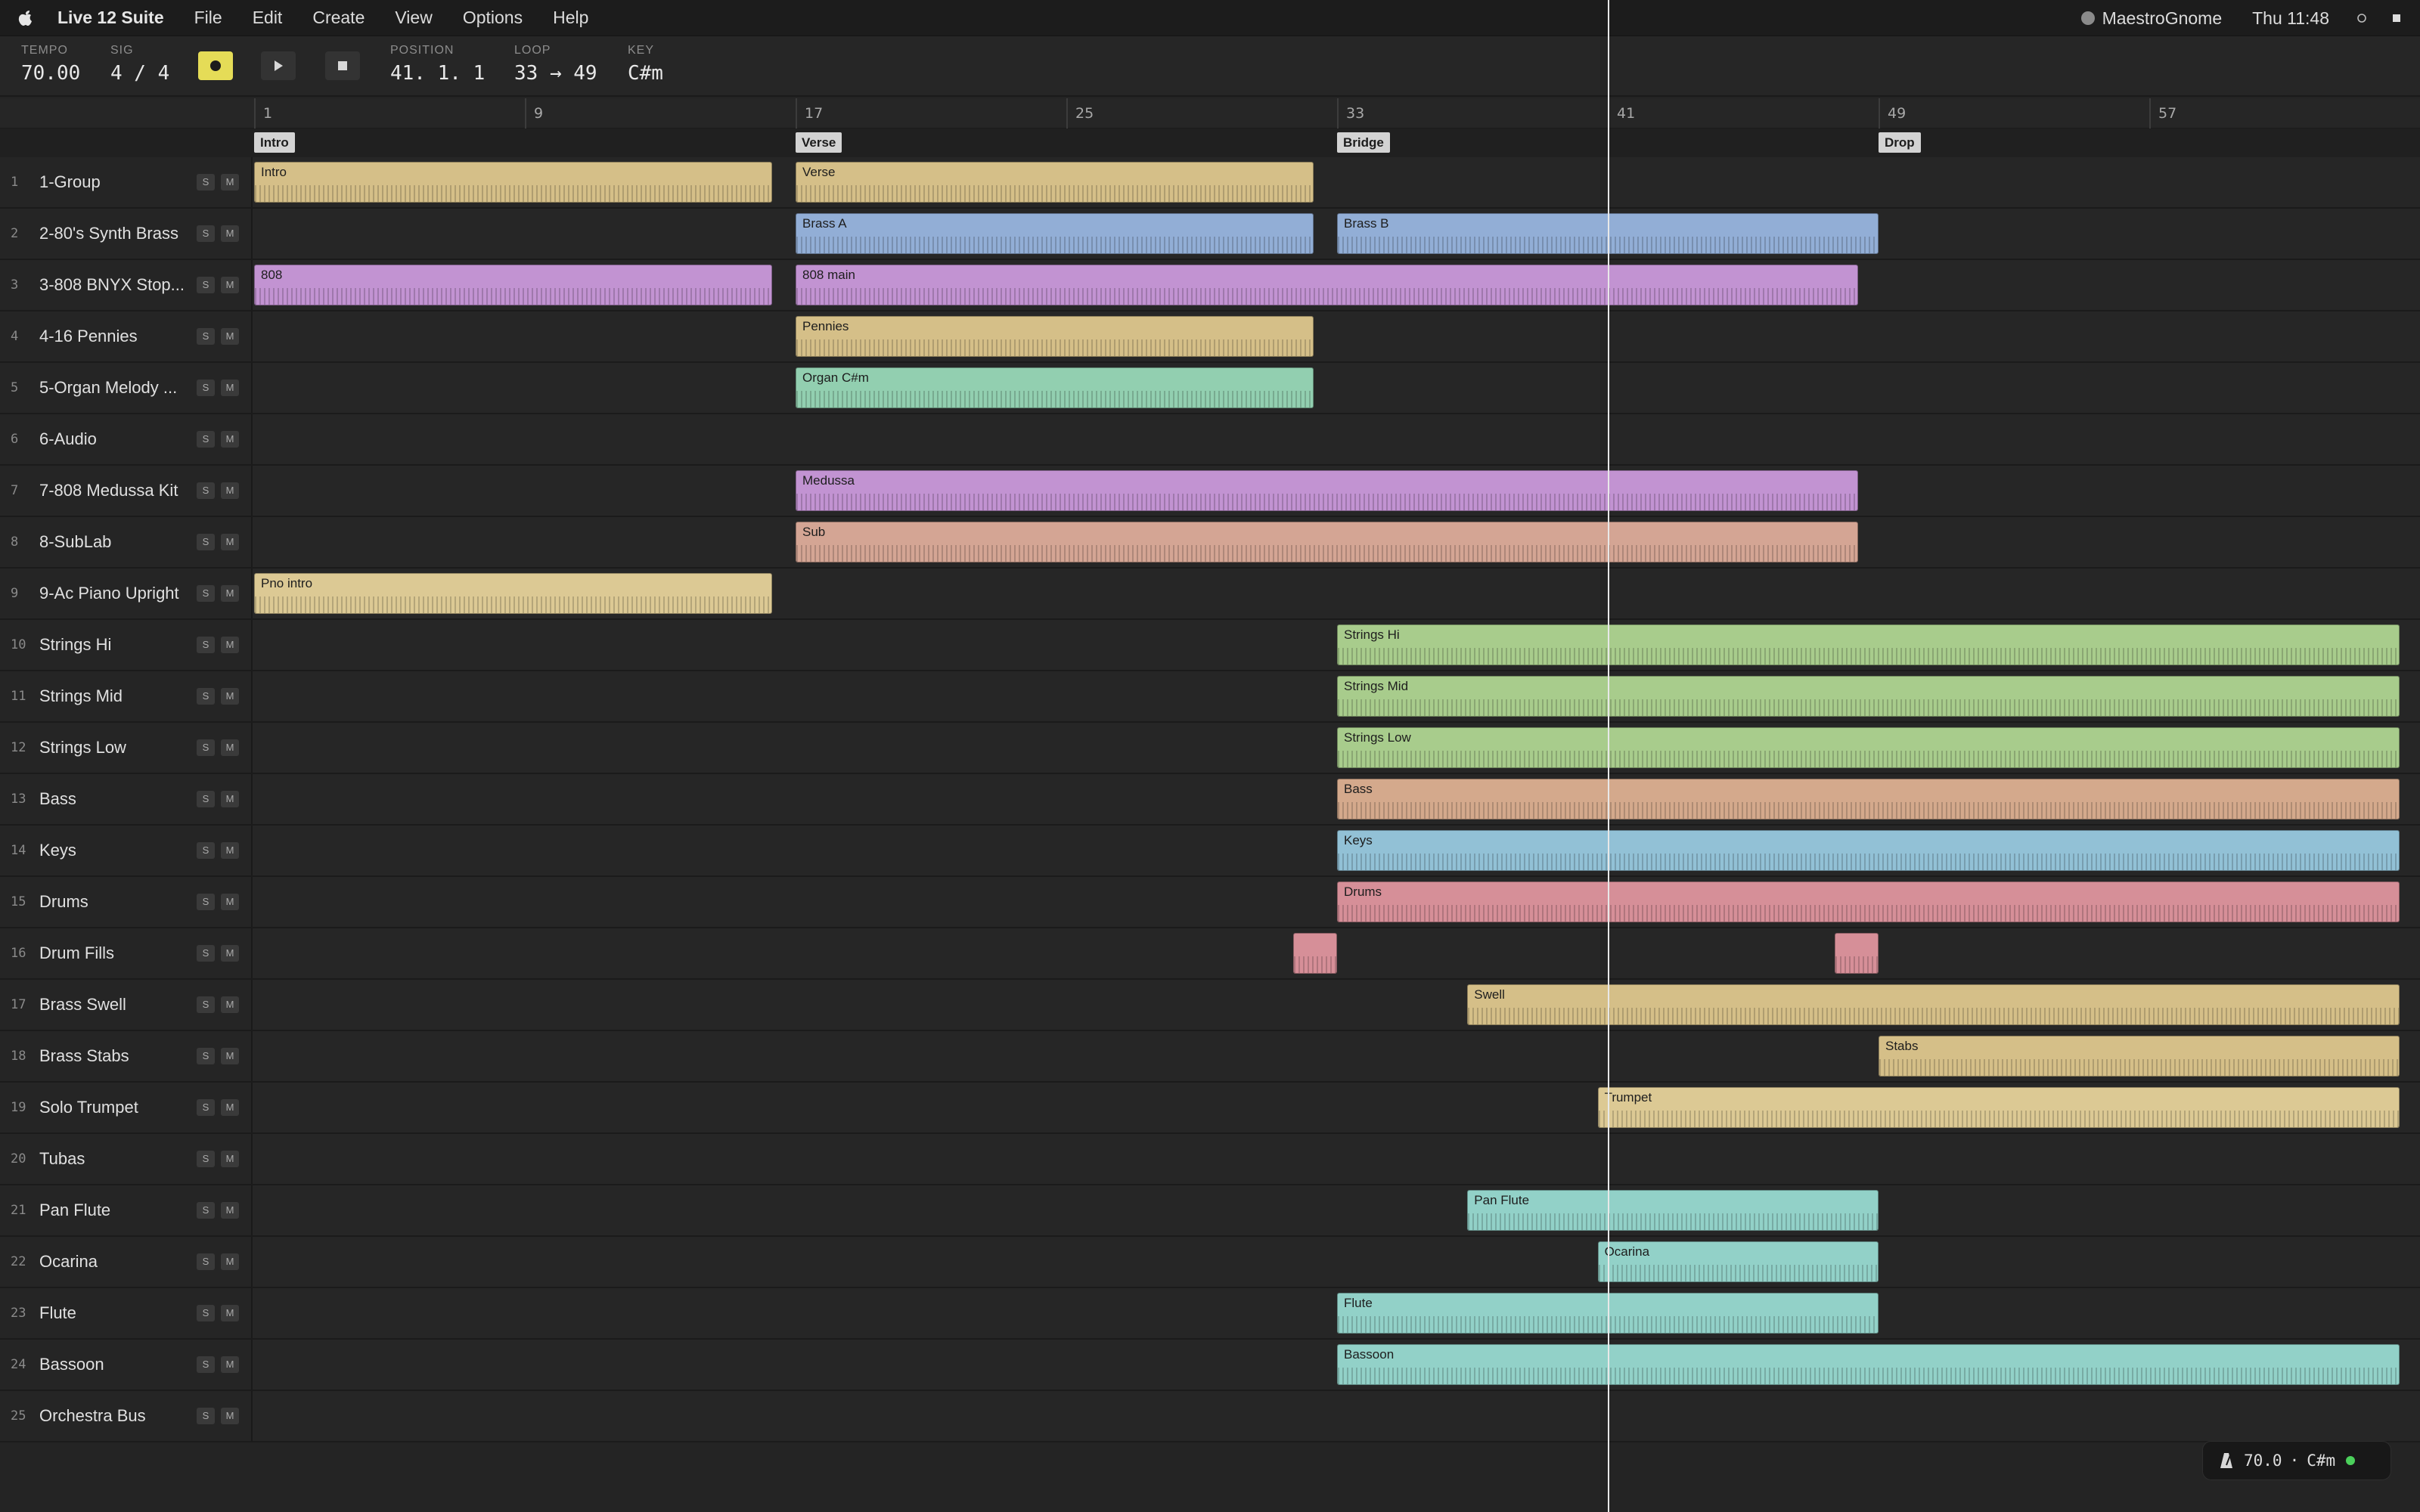 The height and width of the screenshot is (1512, 2420). What do you see at coordinates (114, 696) in the screenshot?
I see `track-name: Strings Mid` at bounding box center [114, 696].